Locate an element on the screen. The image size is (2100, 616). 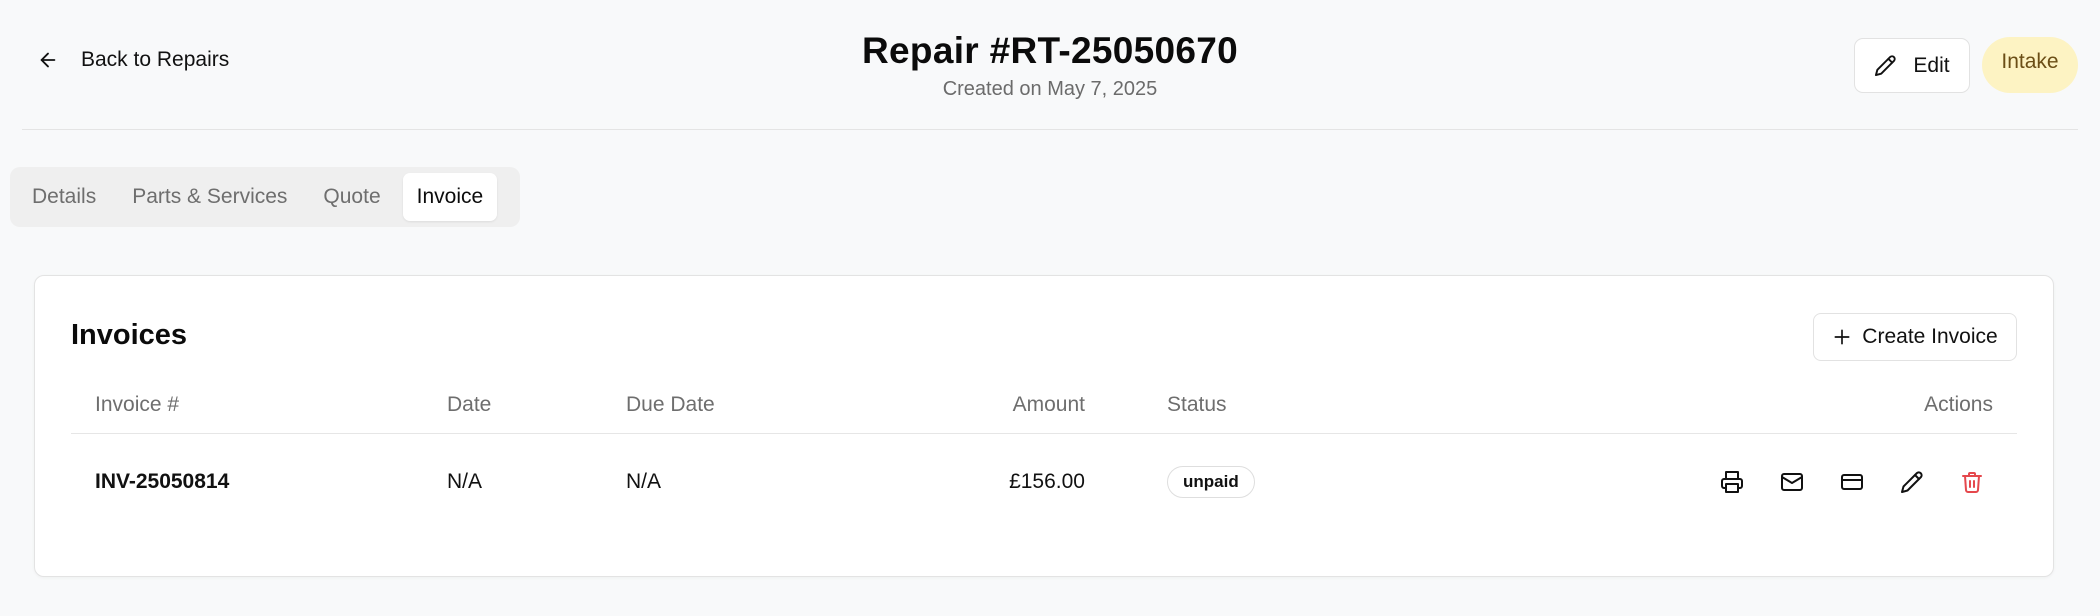
invoice-date: N/A is located at coordinates (465, 481).